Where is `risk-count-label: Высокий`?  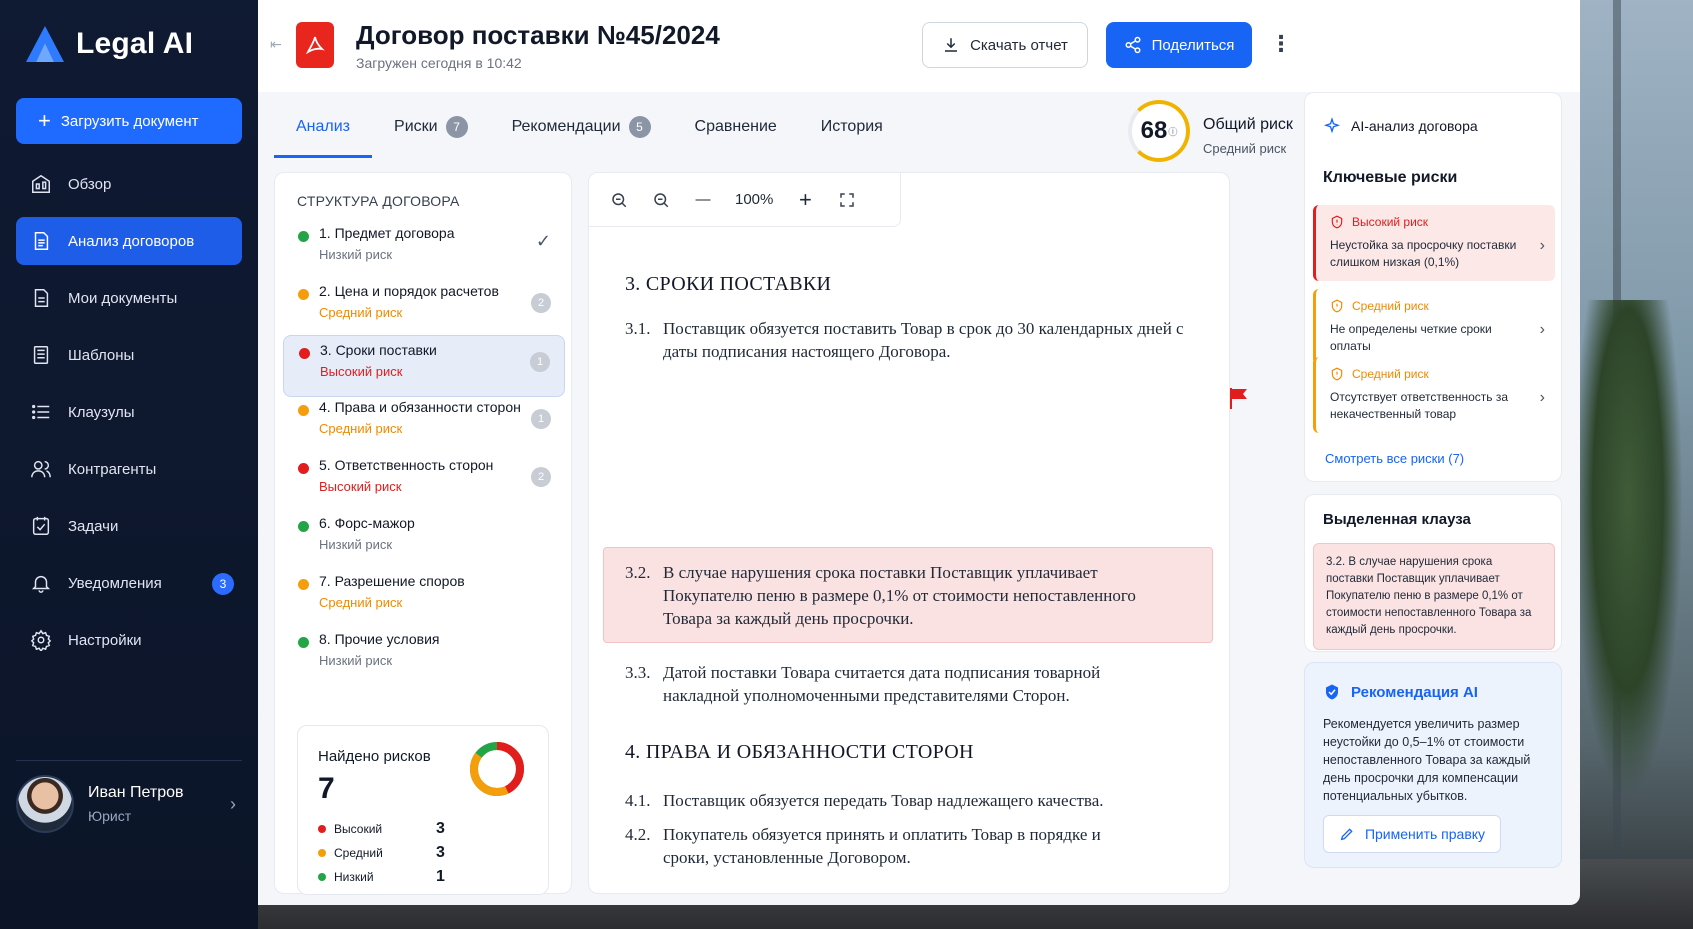
risk-count-label: Высокий is located at coordinates (358, 829).